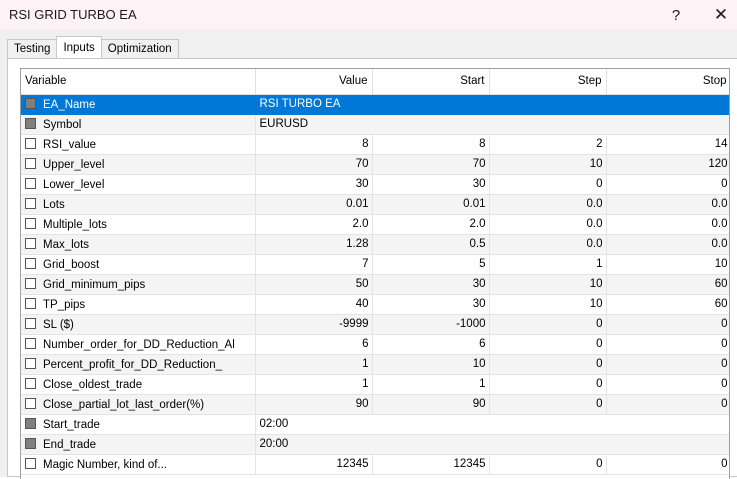 This screenshot has height=479, width=737. Describe the element at coordinates (375, 444) in the screenshot. I see `table-row: End_trade 20:00` at that location.